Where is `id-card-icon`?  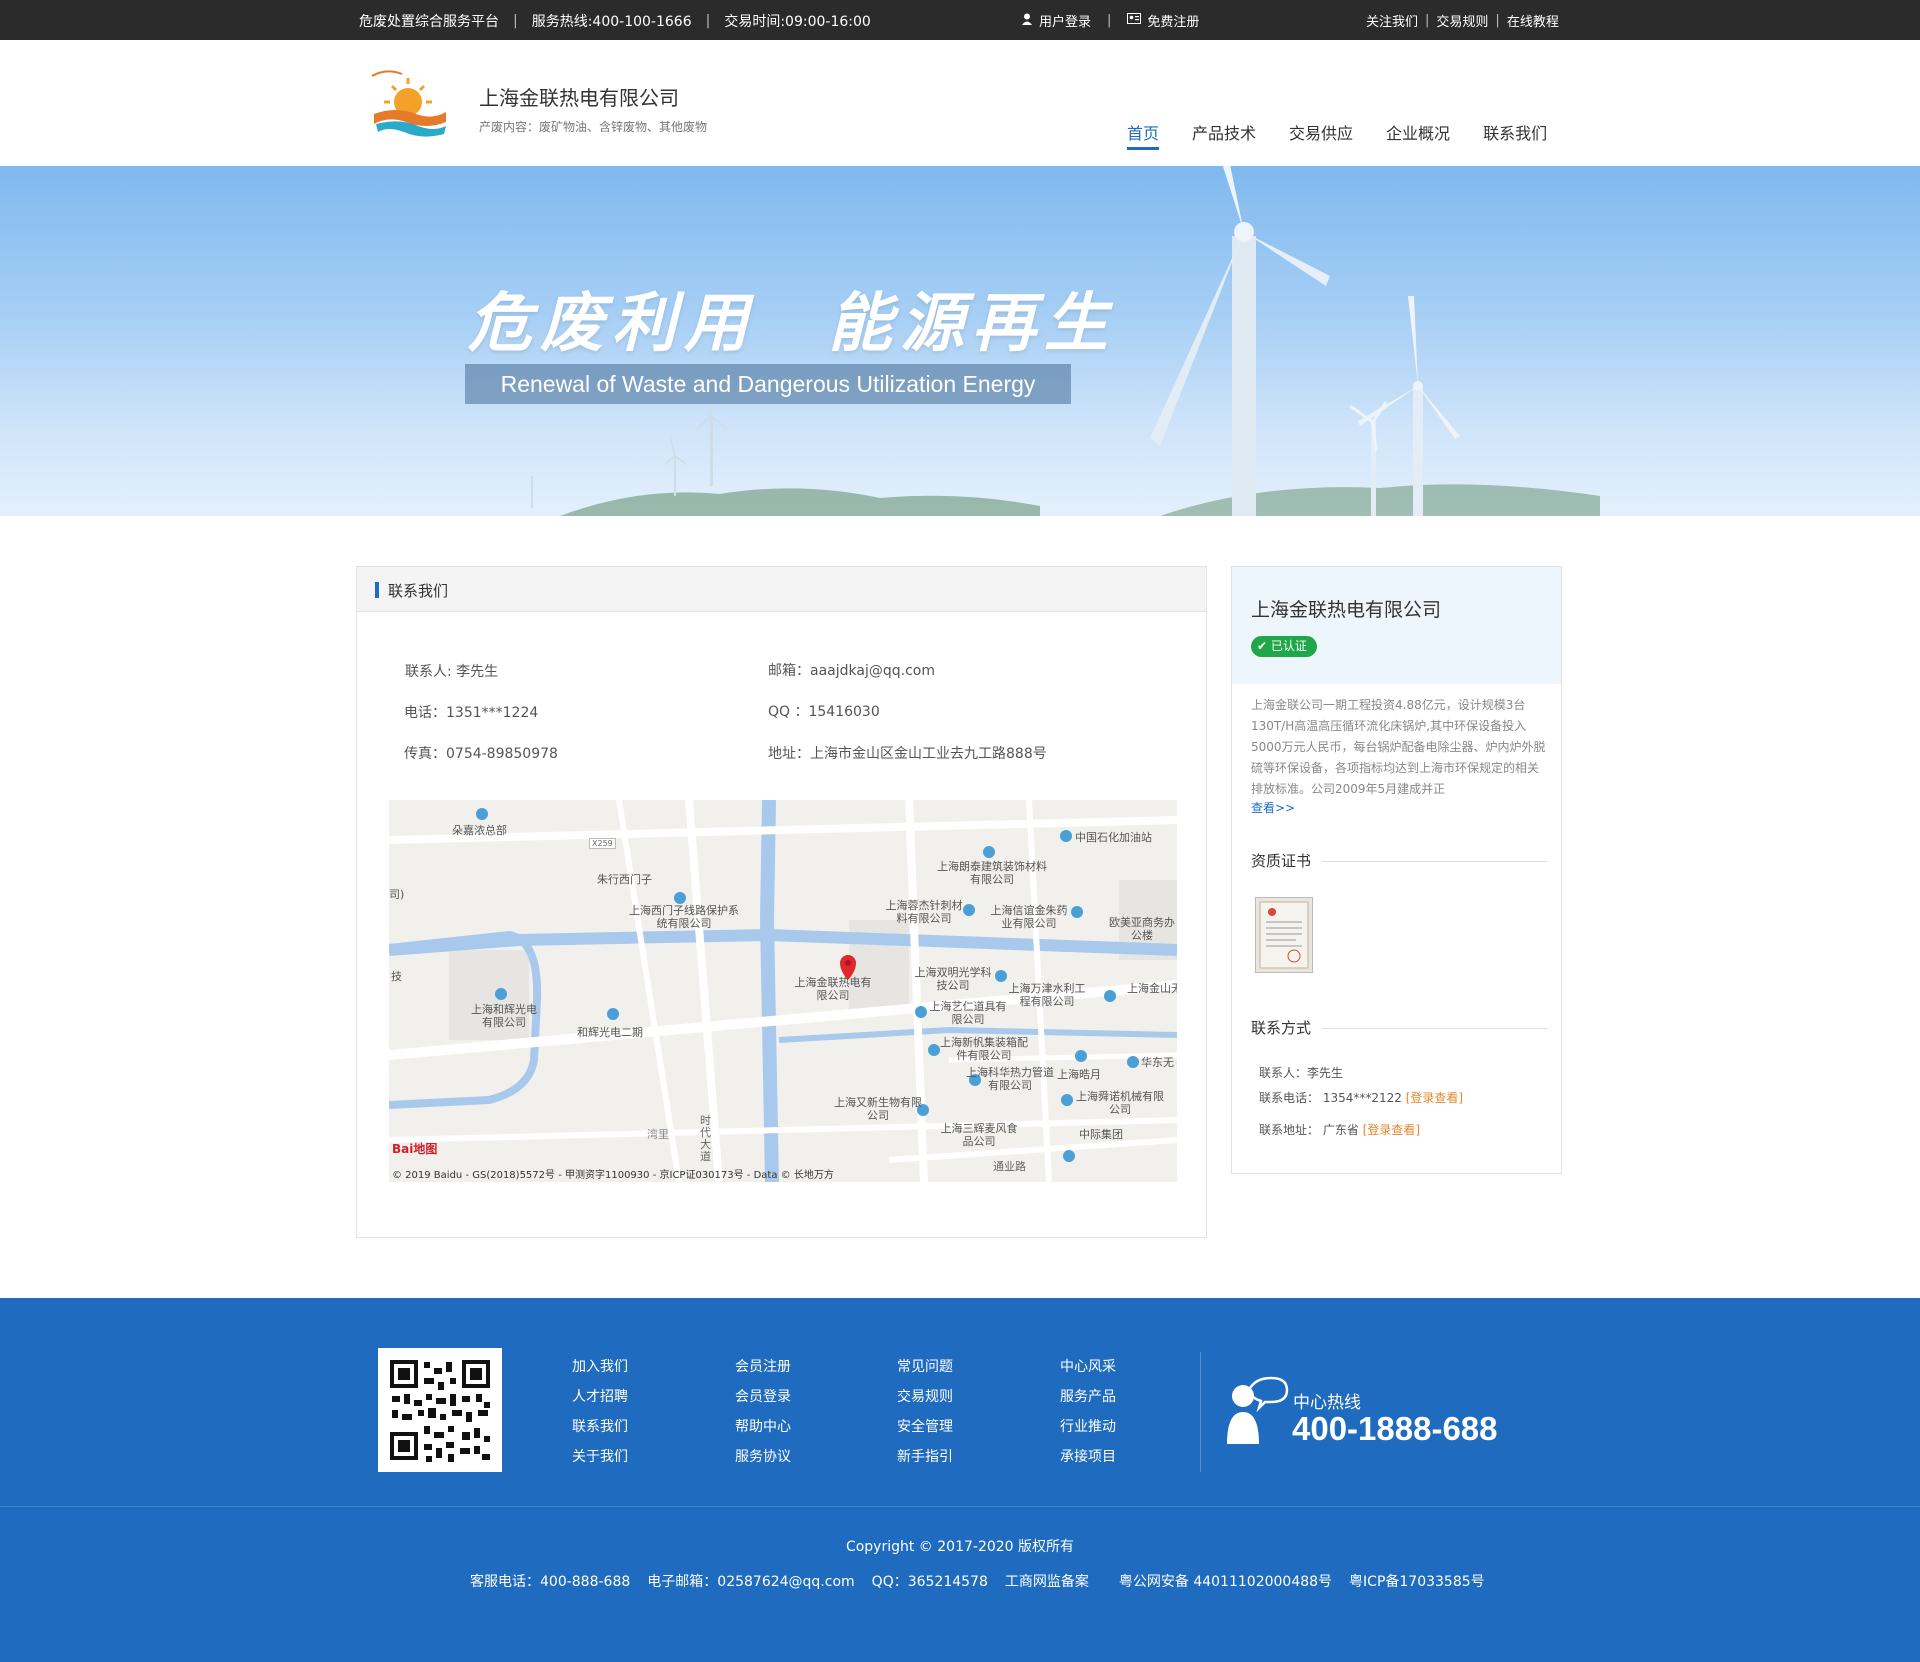
id-card-icon is located at coordinates (1134, 20).